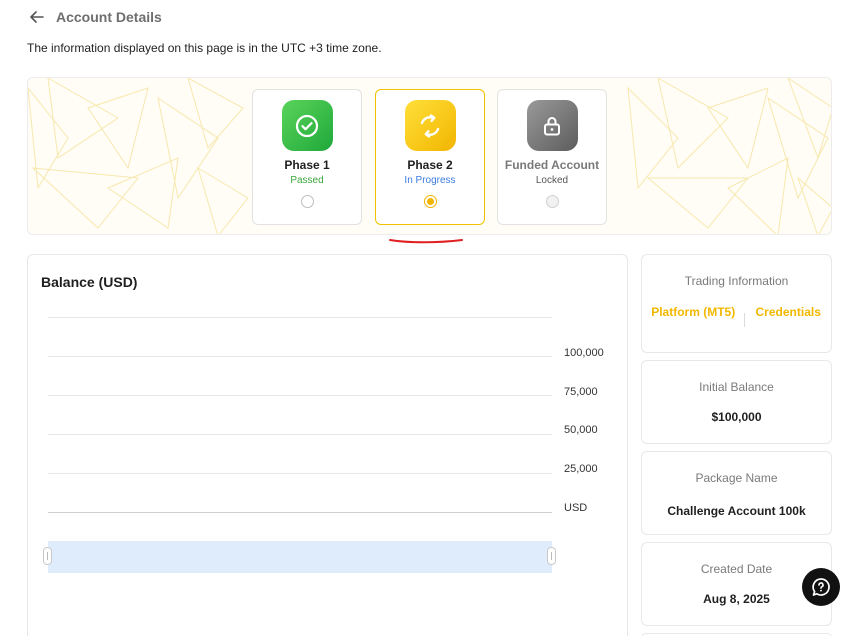 This screenshot has height=636, width=853. I want to click on red-underline-annotation, so click(426, 241).